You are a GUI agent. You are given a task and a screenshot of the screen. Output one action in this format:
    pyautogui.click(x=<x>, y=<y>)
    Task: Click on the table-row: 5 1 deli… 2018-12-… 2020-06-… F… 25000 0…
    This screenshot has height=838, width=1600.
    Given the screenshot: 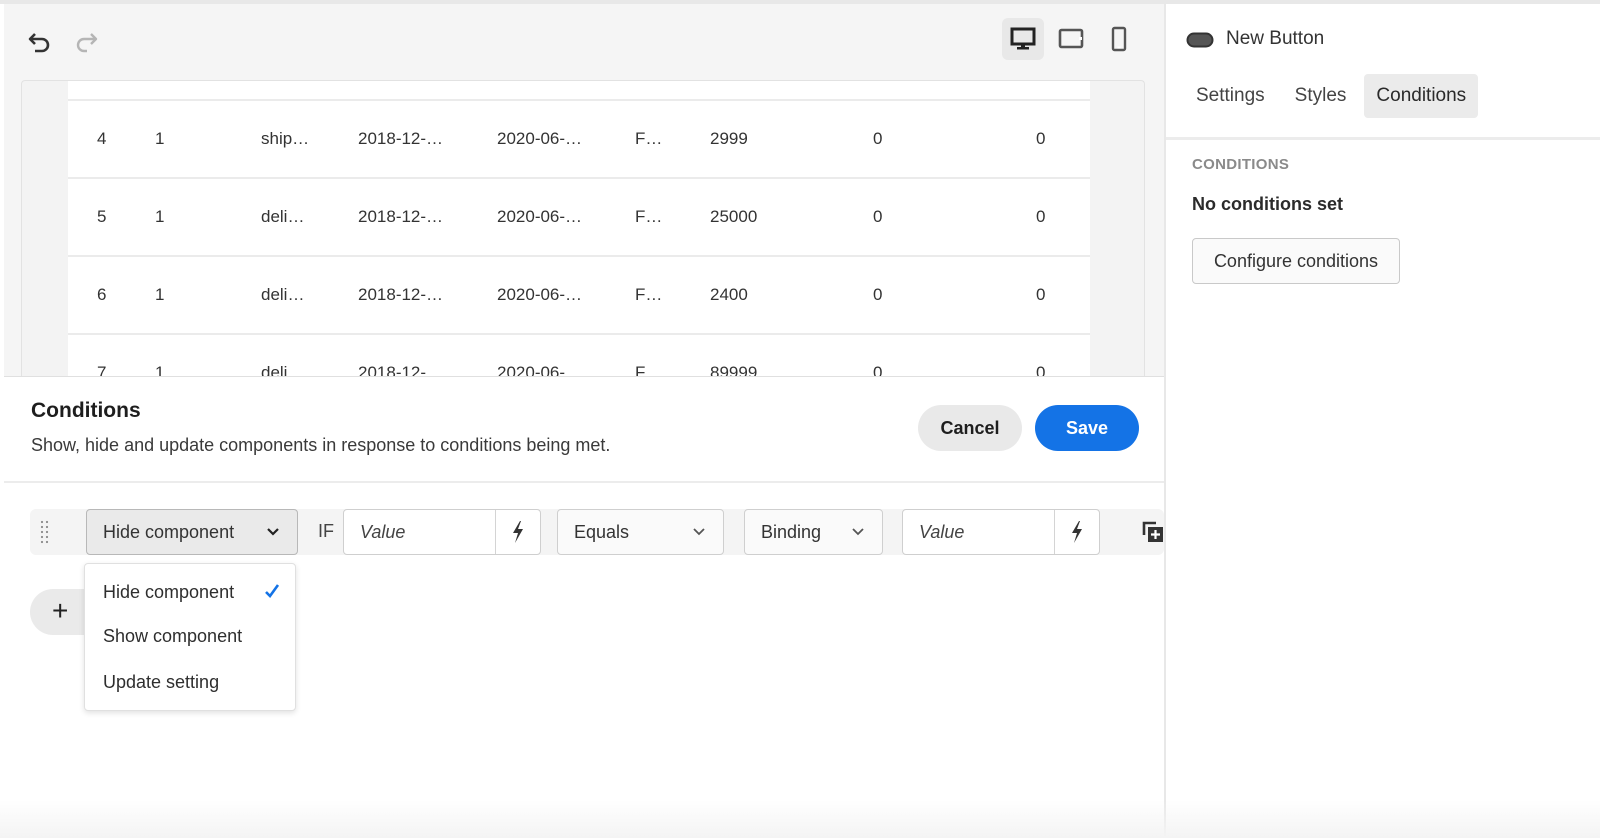 What is the action you would take?
    pyautogui.click(x=579, y=216)
    